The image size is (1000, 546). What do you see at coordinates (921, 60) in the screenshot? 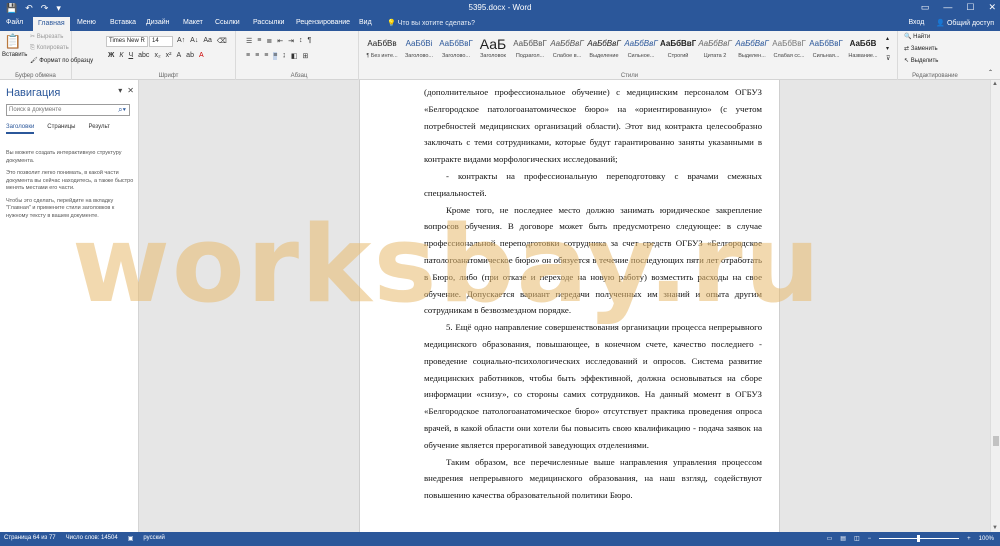
I see `select-button: ↖ Выделить` at bounding box center [921, 60].